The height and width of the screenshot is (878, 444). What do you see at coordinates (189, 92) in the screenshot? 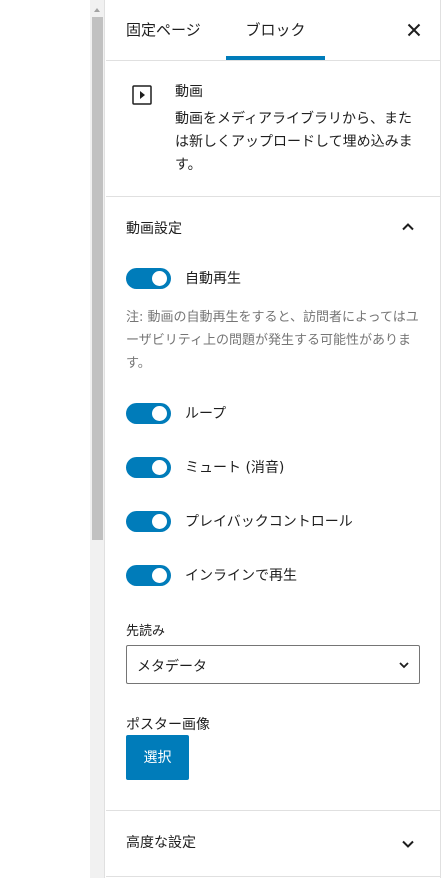
I see `block-title: 動画` at bounding box center [189, 92].